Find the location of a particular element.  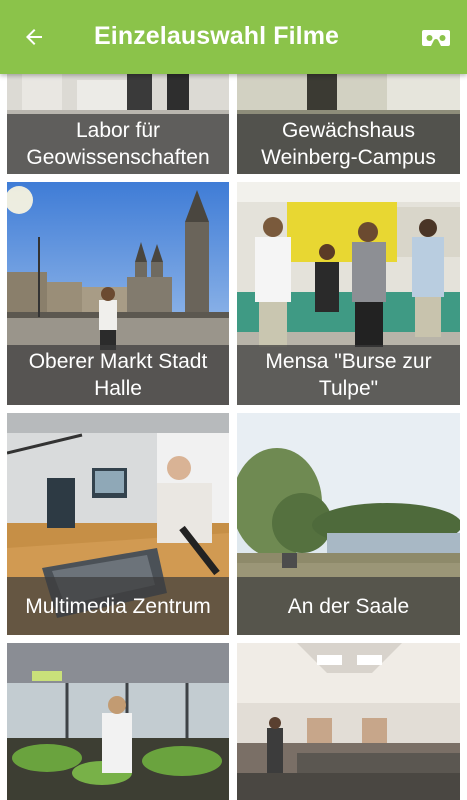

film-card-lecture-hall is located at coordinates (348, 721).